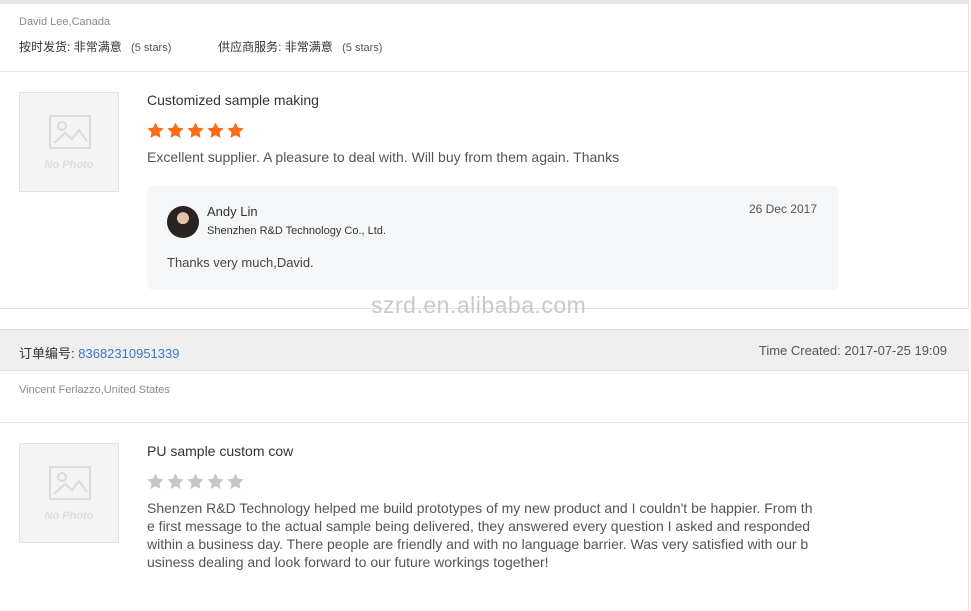 Image resolution: width=971 pixels, height=611 pixels. I want to click on reply-date: 26 Dec 2017, so click(782, 209).